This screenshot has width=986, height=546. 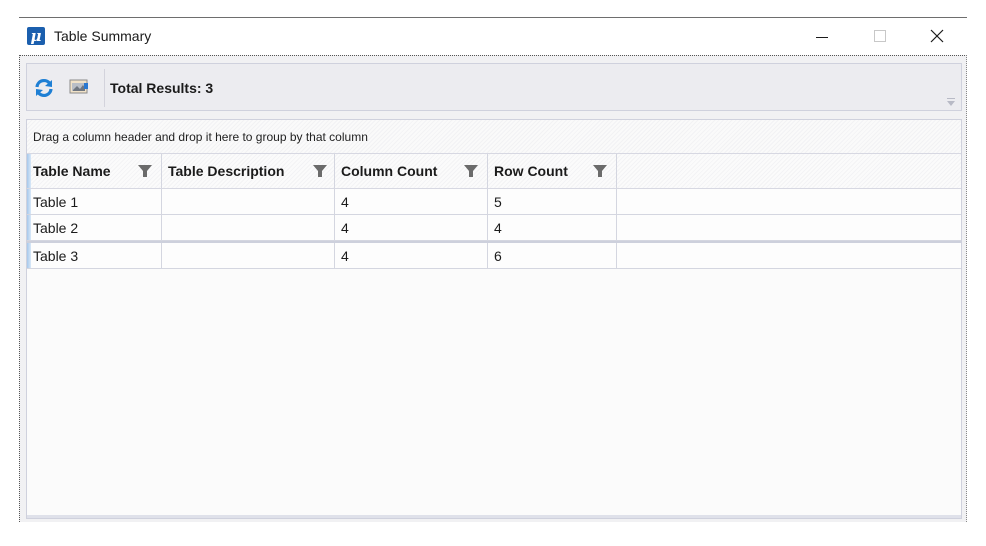 I want to click on cell-table-name: Table 2, so click(x=94, y=227).